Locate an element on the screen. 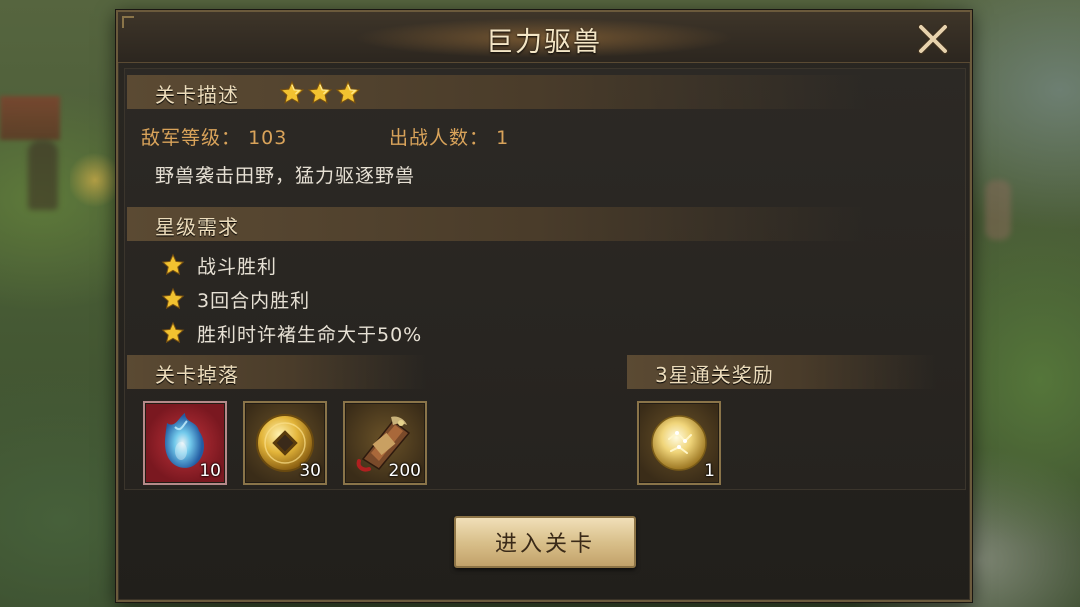  battle-count-value: 1 is located at coordinates (503, 138).